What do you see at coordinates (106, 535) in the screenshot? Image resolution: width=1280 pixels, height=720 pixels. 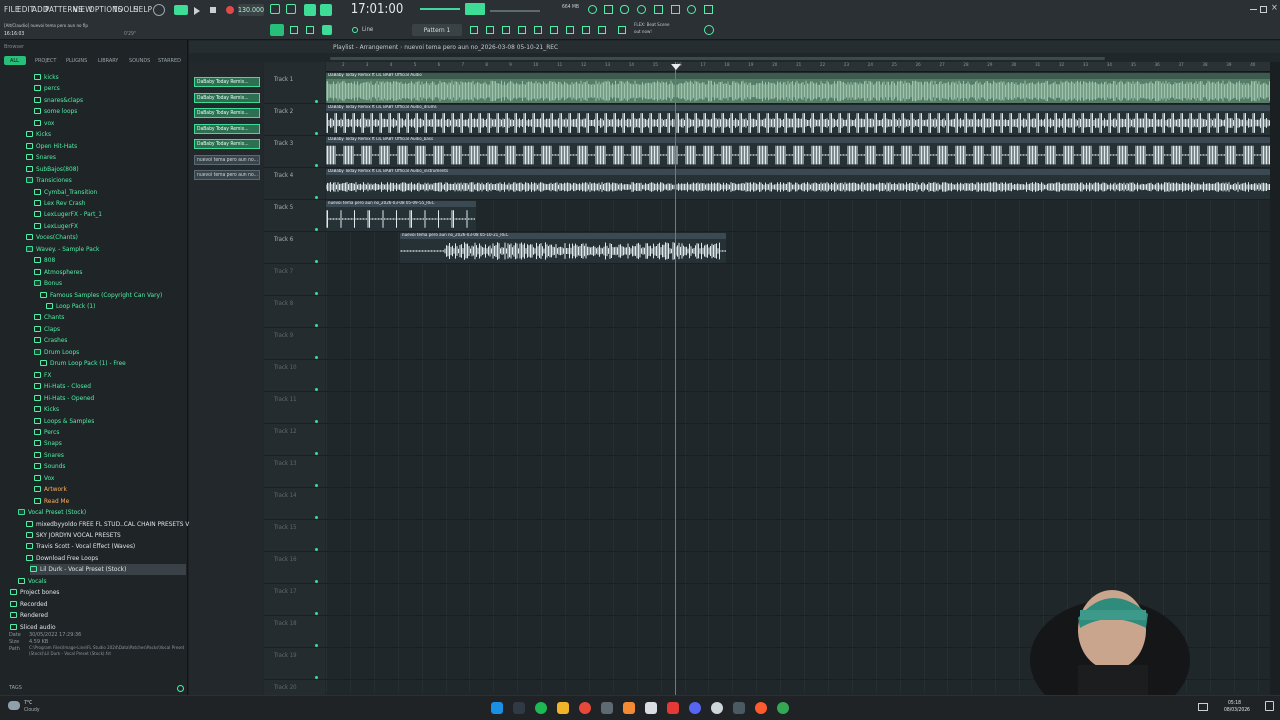 I see `browser-tree-item: SKY JORDYN VOCAL PRESETS` at bounding box center [106, 535].